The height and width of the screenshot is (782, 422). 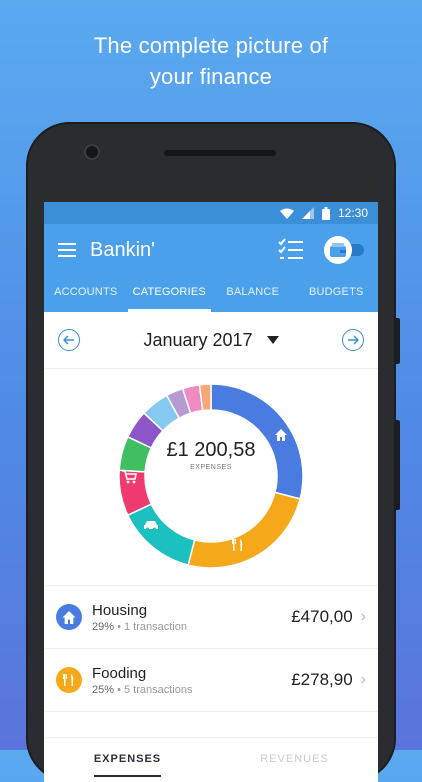 I want to click on marketing-headline: The complete picture of your finance, so click(x=211, y=61).